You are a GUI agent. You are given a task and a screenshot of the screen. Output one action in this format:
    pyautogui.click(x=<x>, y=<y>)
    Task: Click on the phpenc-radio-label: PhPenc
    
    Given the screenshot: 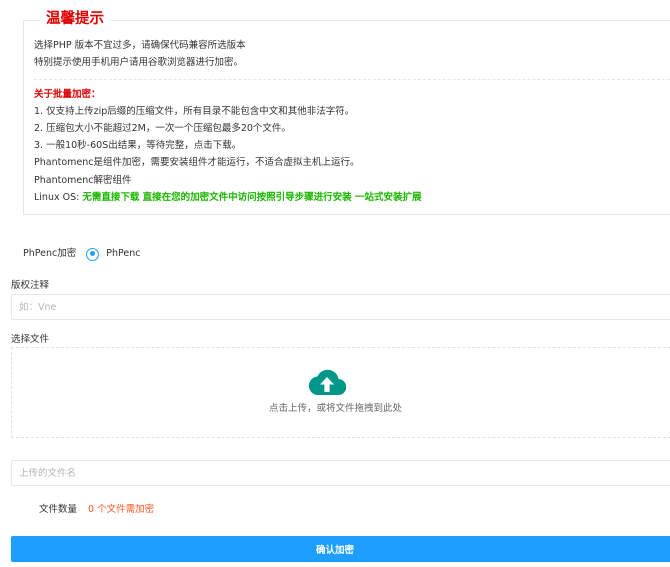 What is the action you would take?
    pyautogui.click(x=123, y=254)
    